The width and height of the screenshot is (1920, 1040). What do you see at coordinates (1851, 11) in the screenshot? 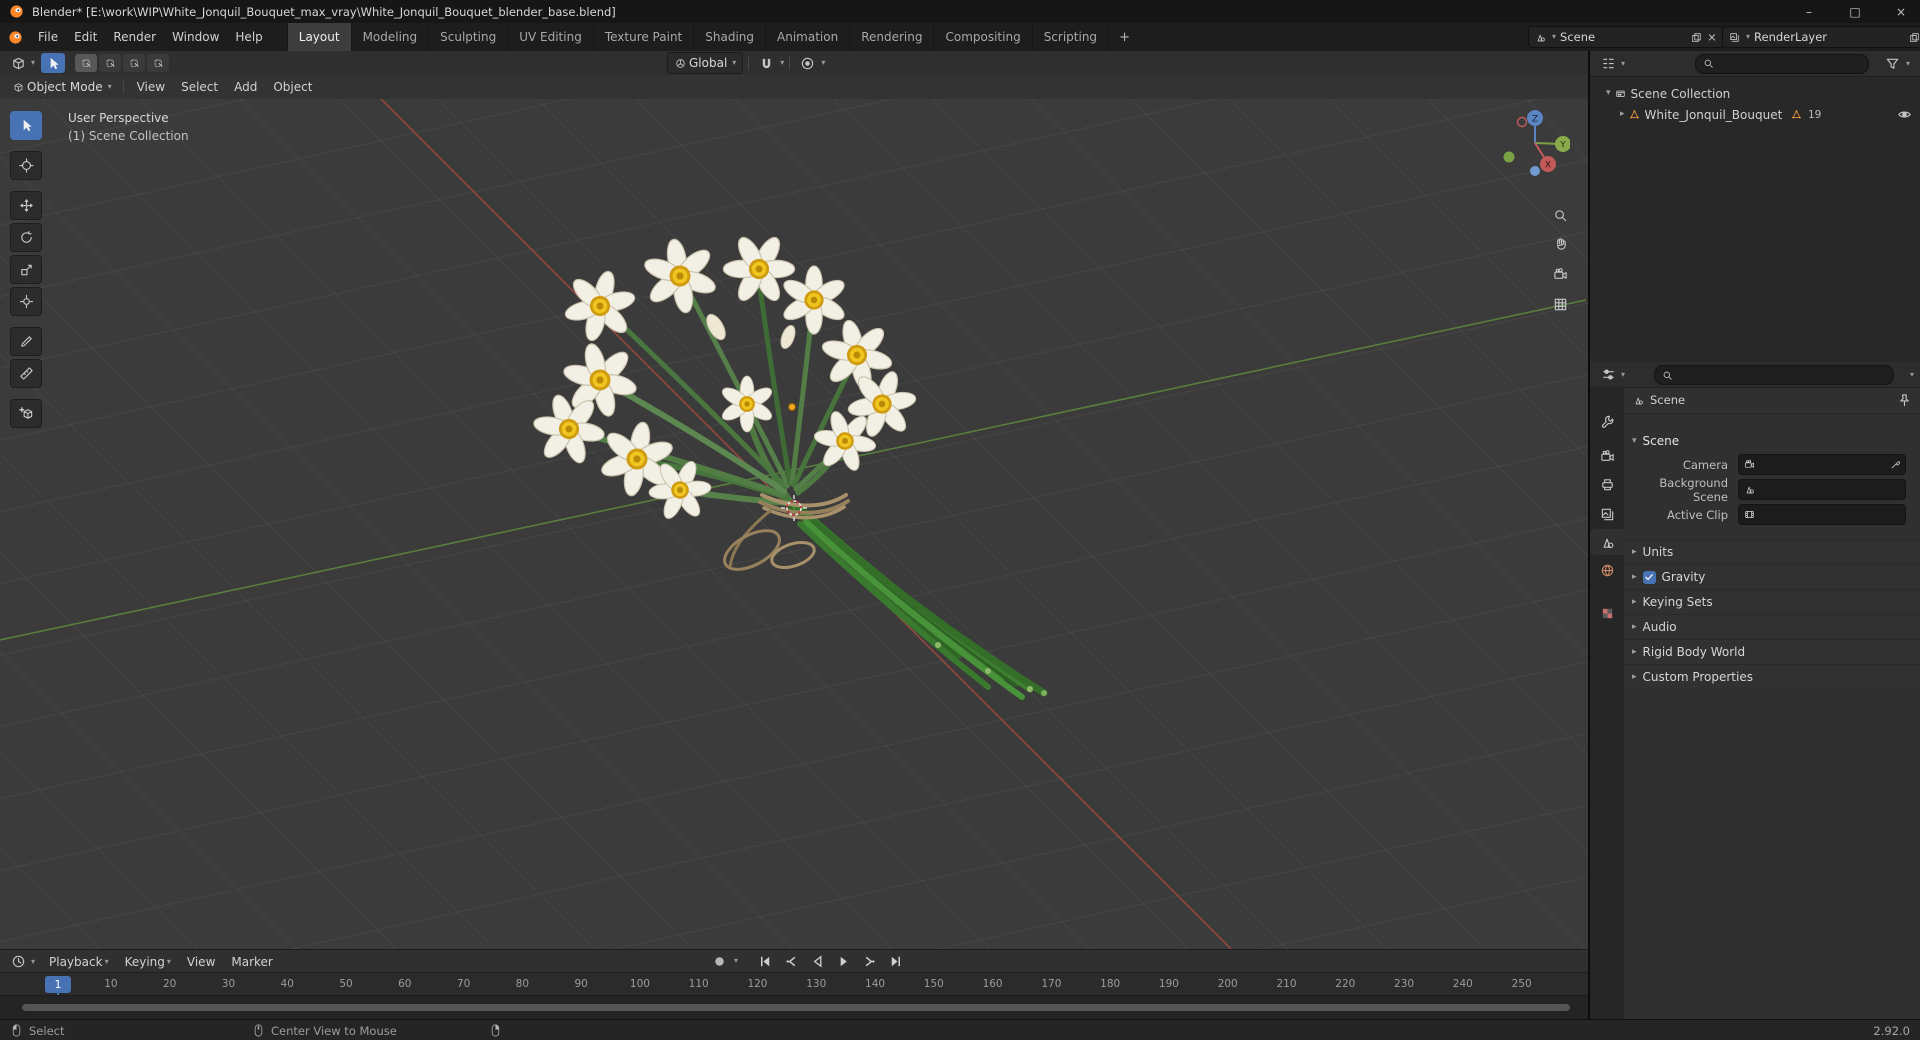
I see `maximize-button: □` at bounding box center [1851, 11].